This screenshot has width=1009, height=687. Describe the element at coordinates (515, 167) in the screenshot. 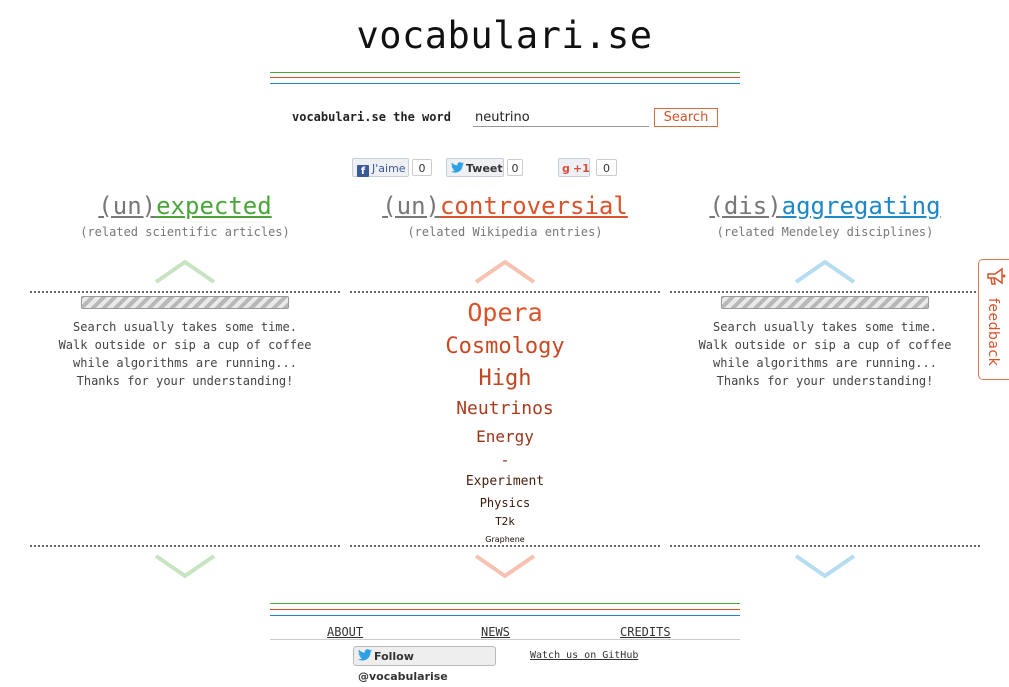

I see `tweet-count: 0` at that location.